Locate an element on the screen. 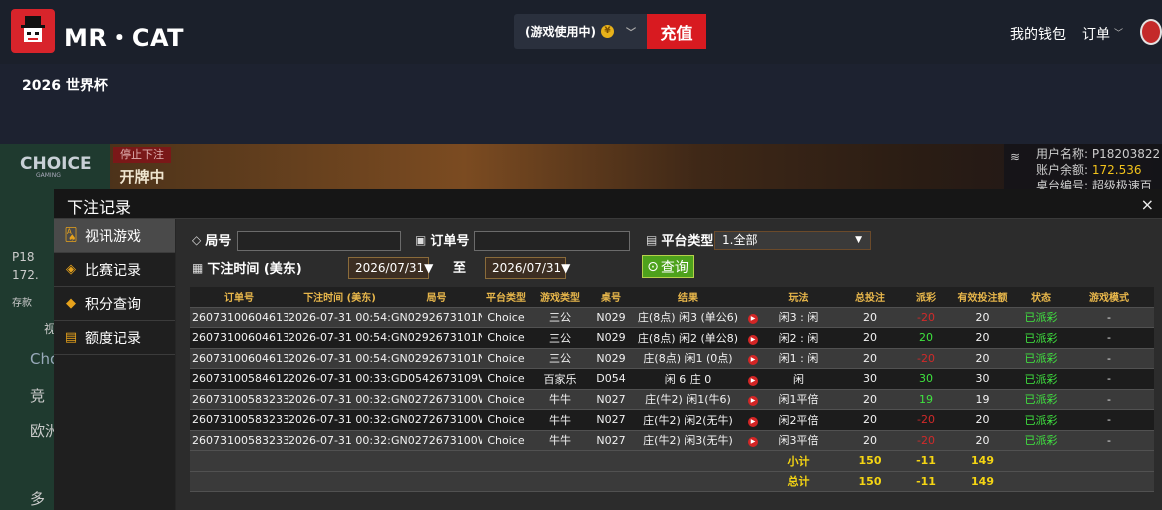  event-title: 2026 世界杯 is located at coordinates (65, 85).